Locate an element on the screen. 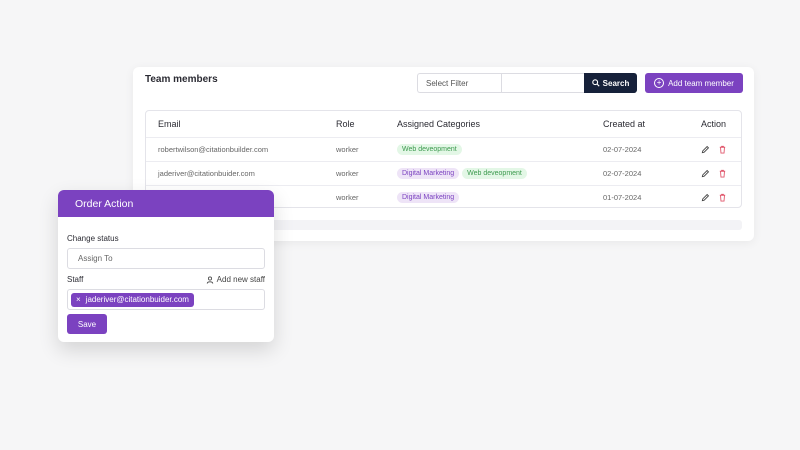  chip-remove-icon: × is located at coordinates (78, 299).